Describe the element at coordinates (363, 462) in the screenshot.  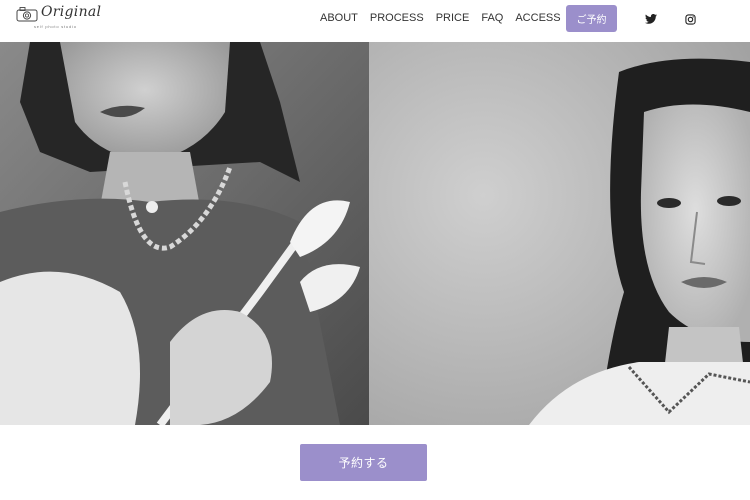
I see `reserve-cta-button: 予約する` at that location.